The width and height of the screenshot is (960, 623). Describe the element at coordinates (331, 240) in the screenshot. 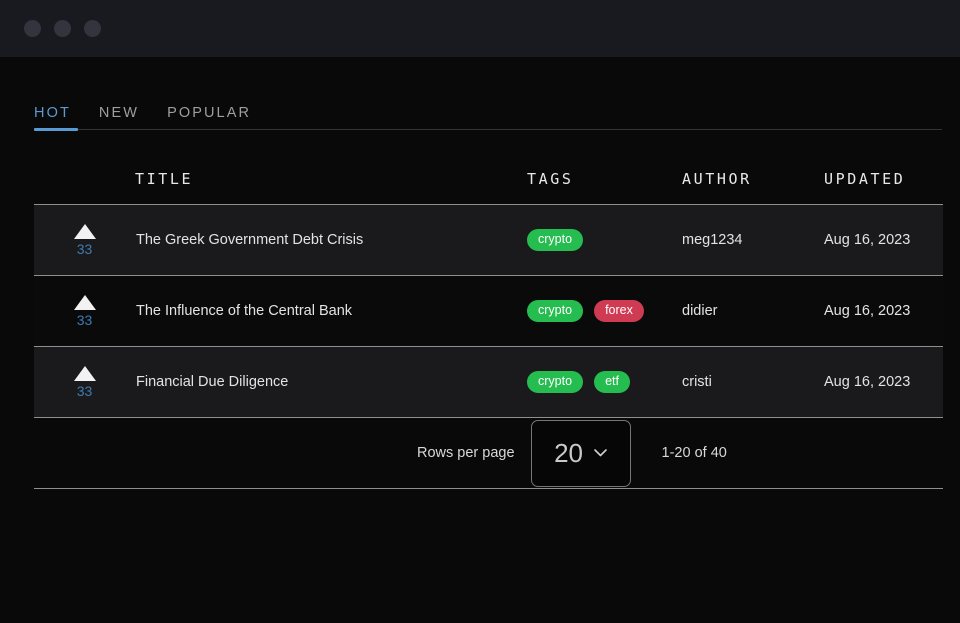

I see `post-title: The Greek Government Debt Crisis` at that location.